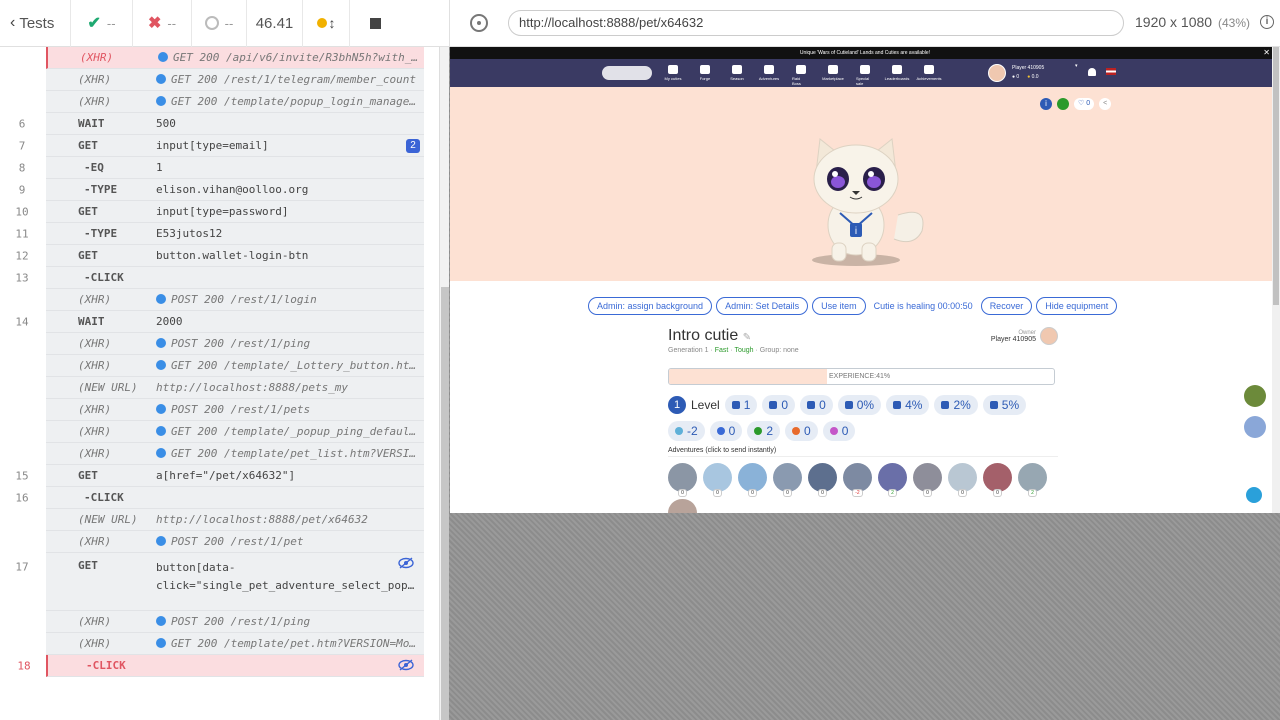 This screenshot has height=720, width=1280. I want to click on command-row: 14 WAIT 2000, so click(219, 322).